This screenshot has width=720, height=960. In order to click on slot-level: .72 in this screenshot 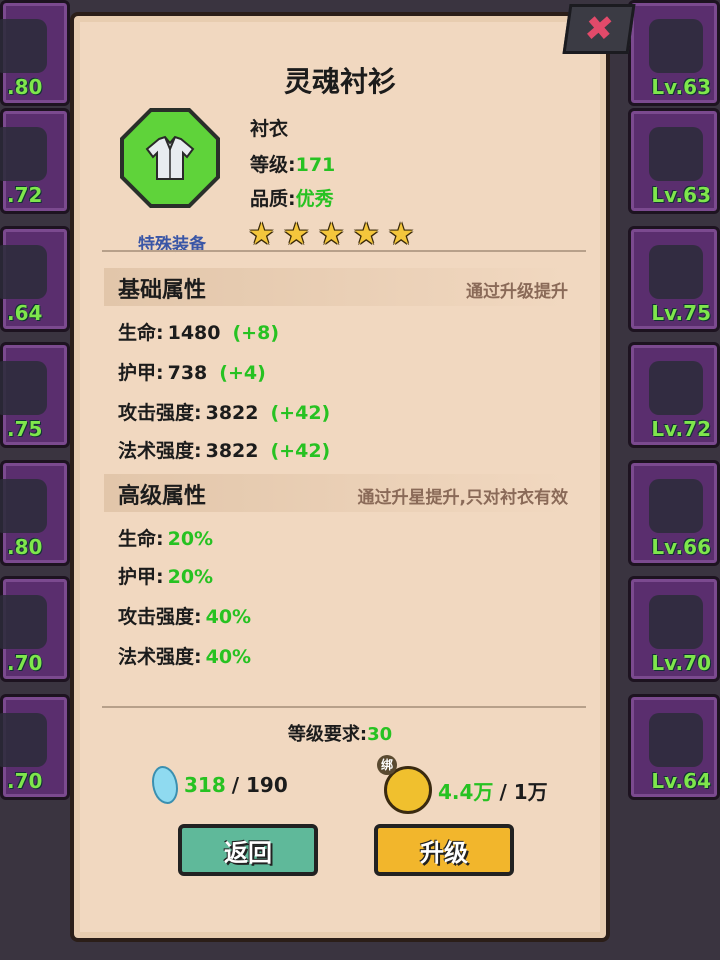, I will do `click(25, 195)`.